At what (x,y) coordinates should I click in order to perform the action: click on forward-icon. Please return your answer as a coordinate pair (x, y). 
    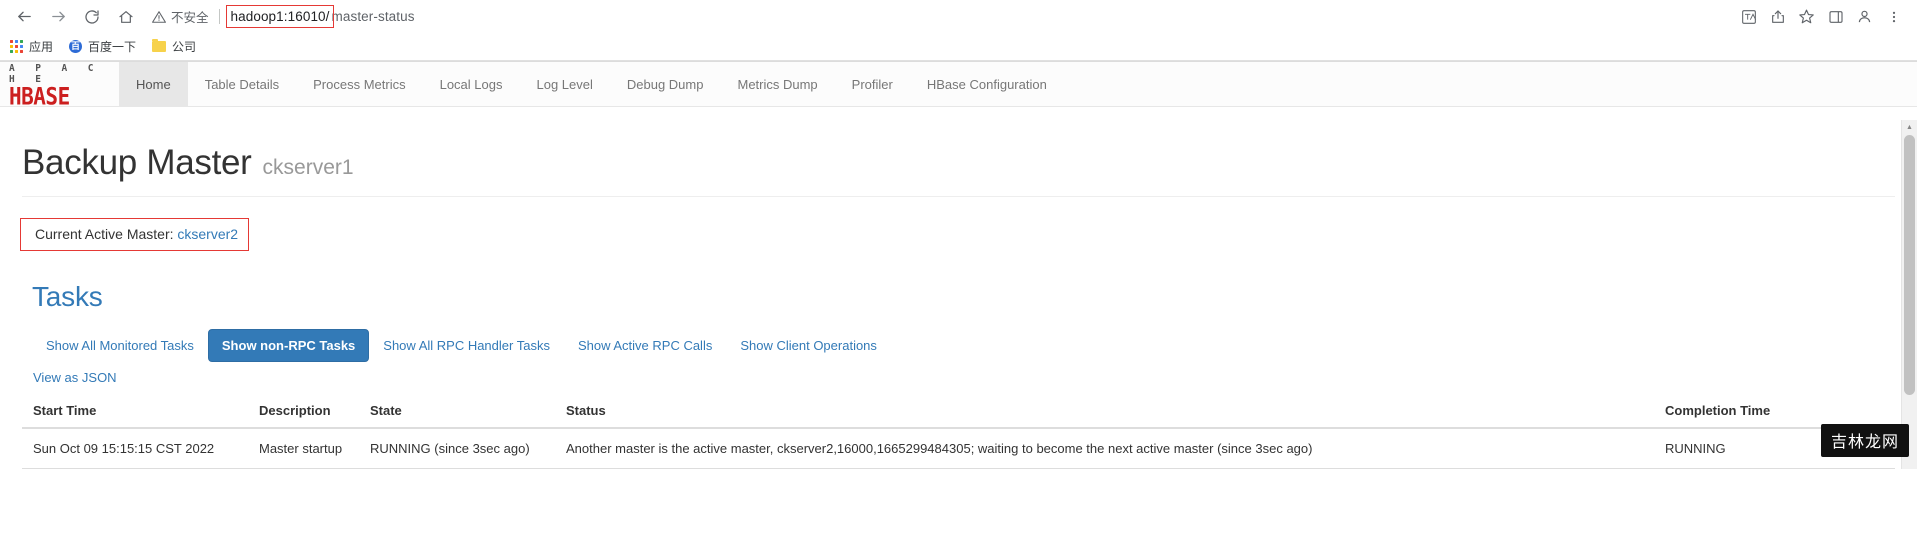
    Looking at the image, I should click on (58, 17).